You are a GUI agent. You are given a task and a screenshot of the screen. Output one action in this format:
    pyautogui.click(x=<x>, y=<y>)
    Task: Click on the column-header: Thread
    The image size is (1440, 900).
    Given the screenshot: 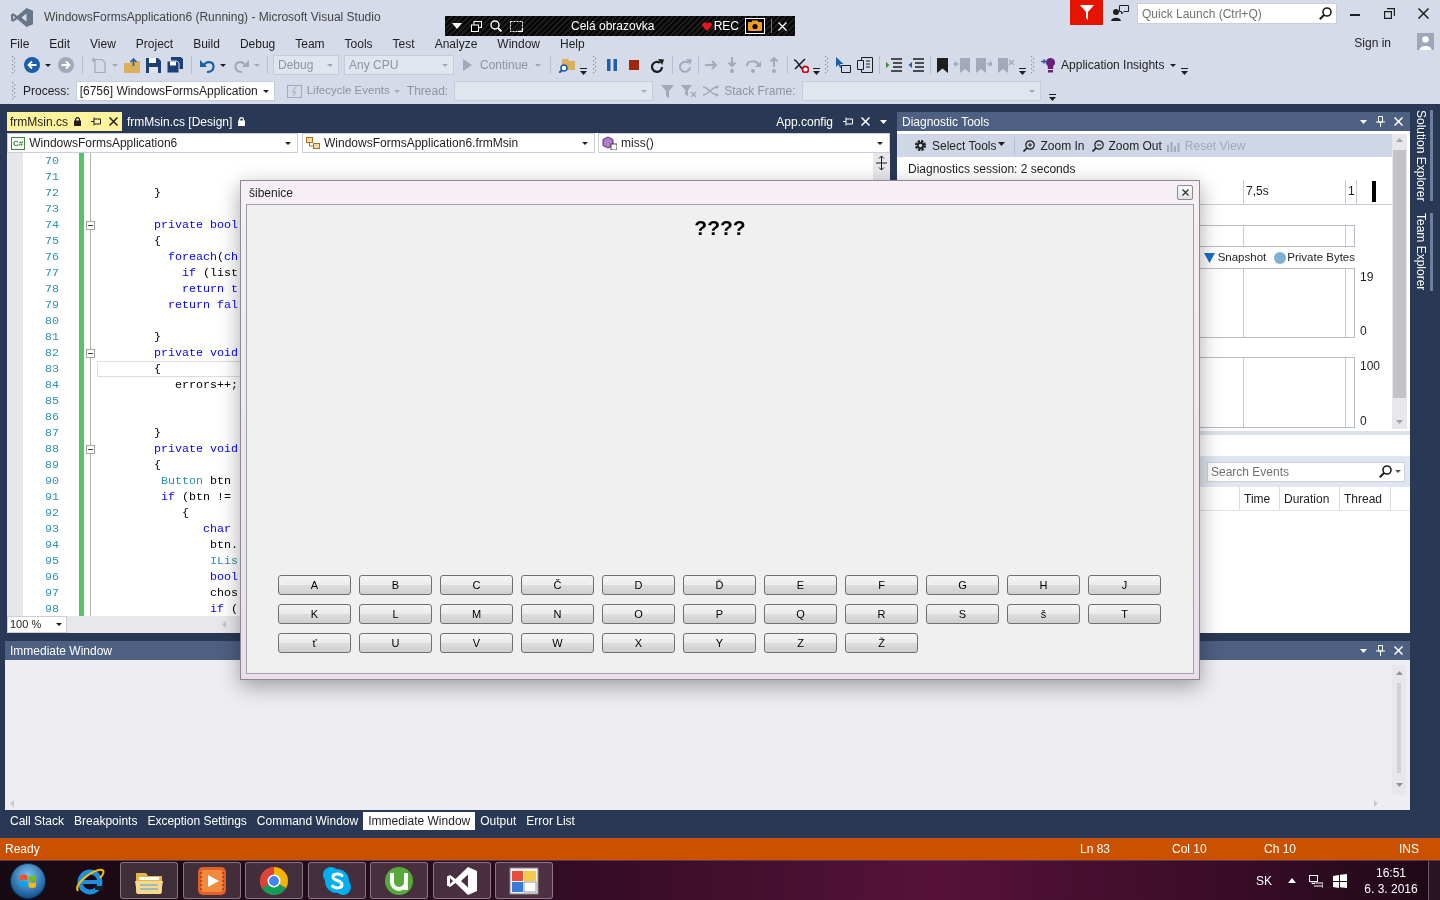 What is the action you would take?
    pyautogui.click(x=1365, y=498)
    